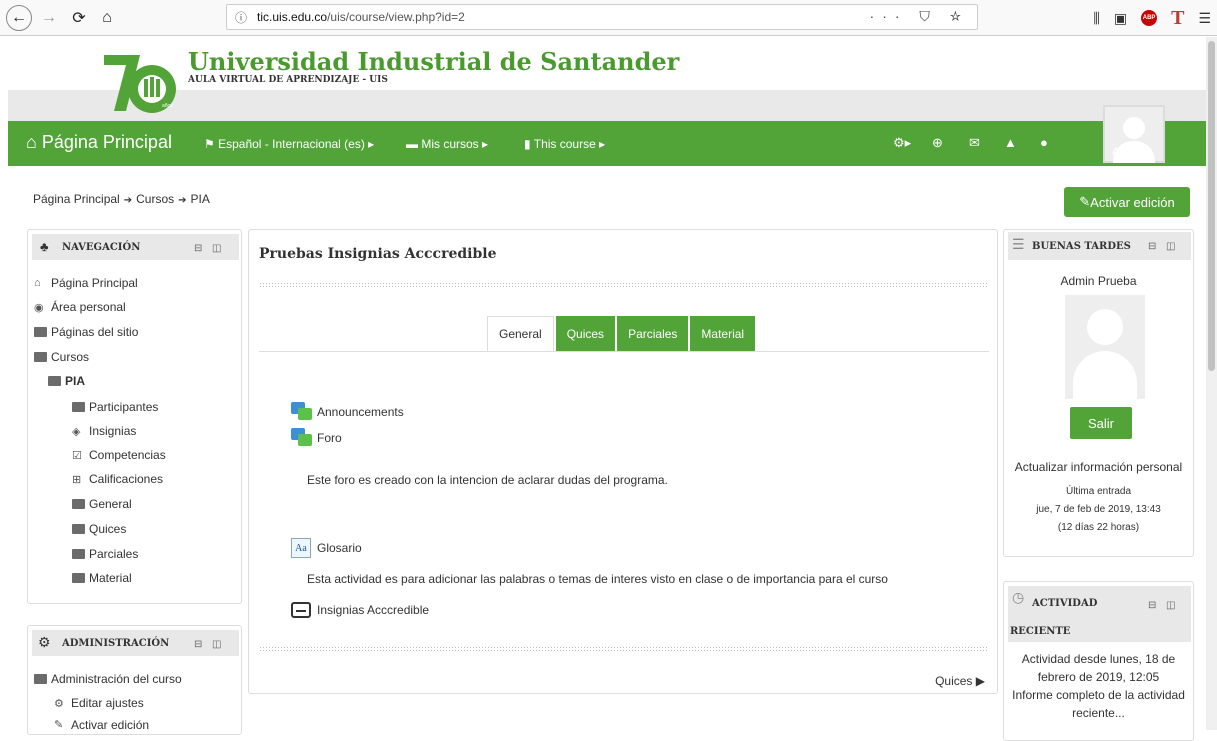 The height and width of the screenshot is (741, 1217). Describe the element at coordinates (1211, 383) in the screenshot. I see `page-scrollbar` at that location.